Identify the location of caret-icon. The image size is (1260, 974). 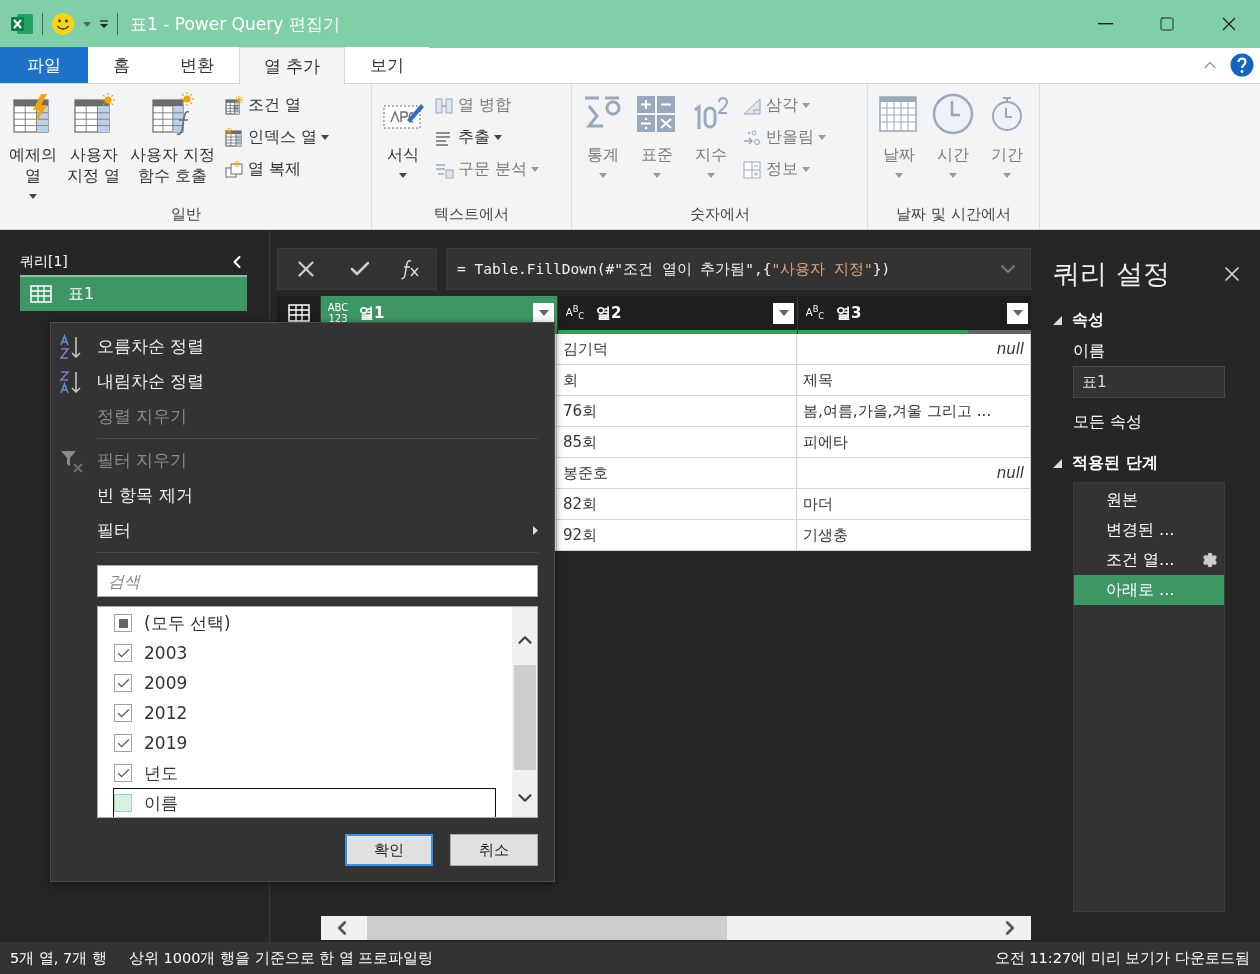
(87, 24).